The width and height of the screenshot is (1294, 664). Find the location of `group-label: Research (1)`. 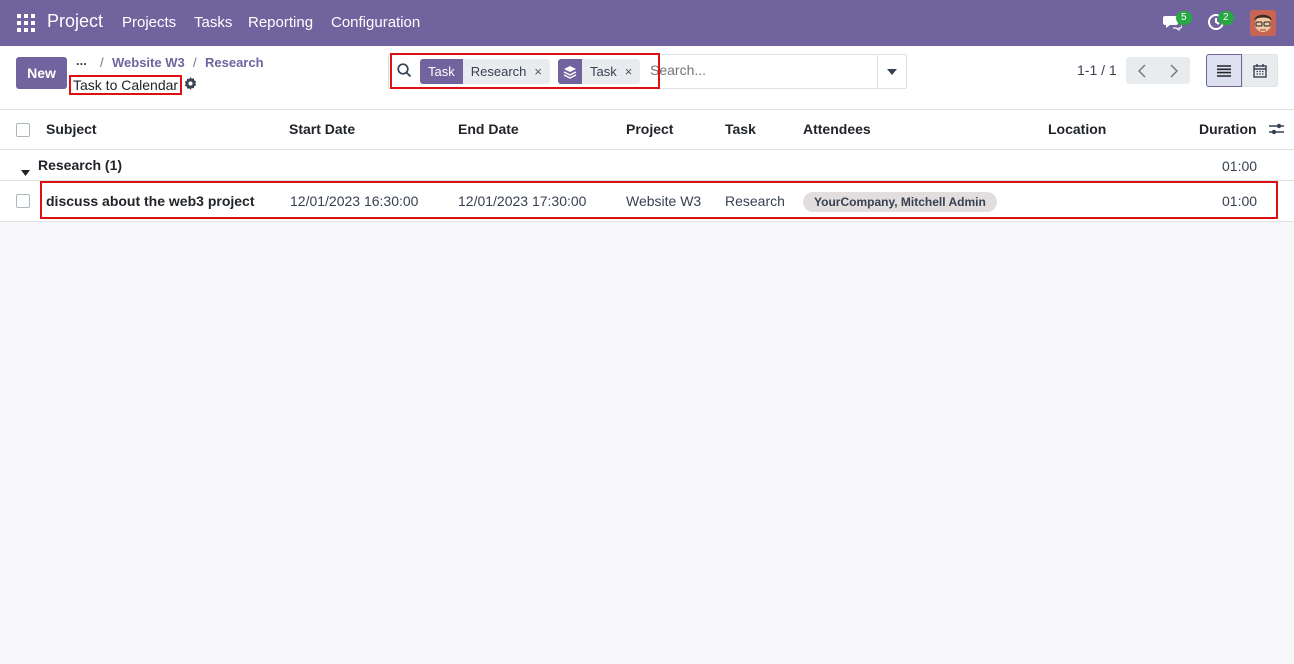

group-label: Research (1) is located at coordinates (80, 165).